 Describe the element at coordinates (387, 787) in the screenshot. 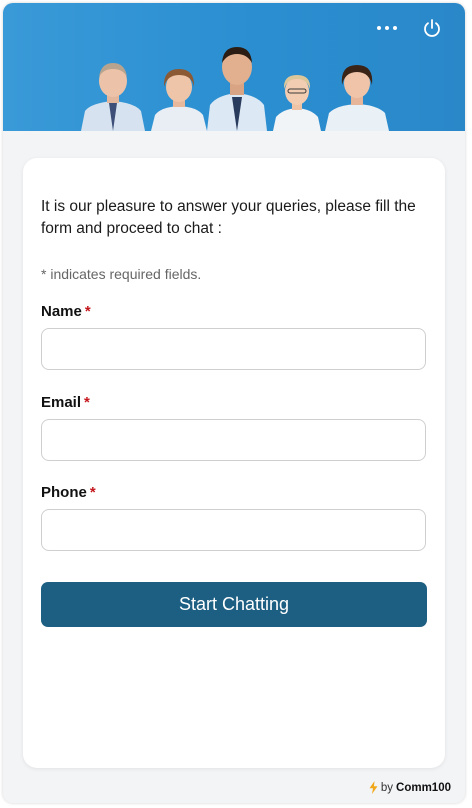

I see `by-text: by` at that location.